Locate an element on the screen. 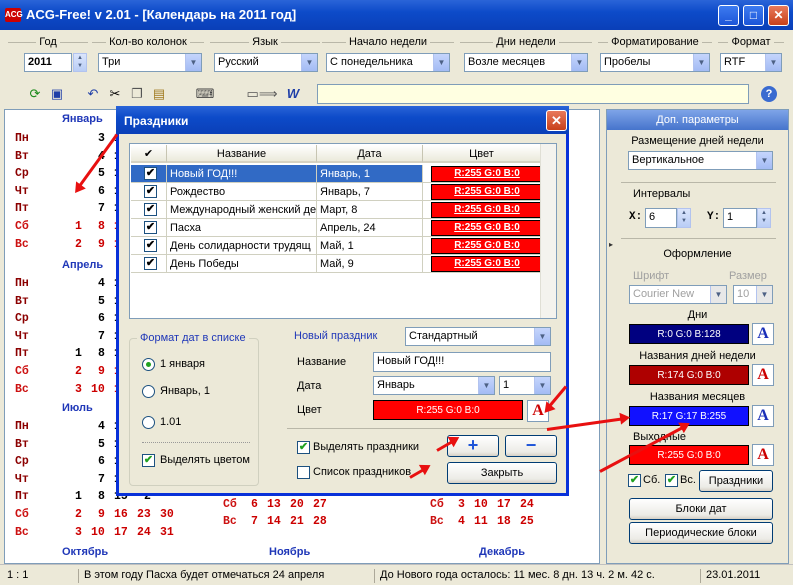  weekdays-select: Возле месяцев ▼ is located at coordinates (526, 62).